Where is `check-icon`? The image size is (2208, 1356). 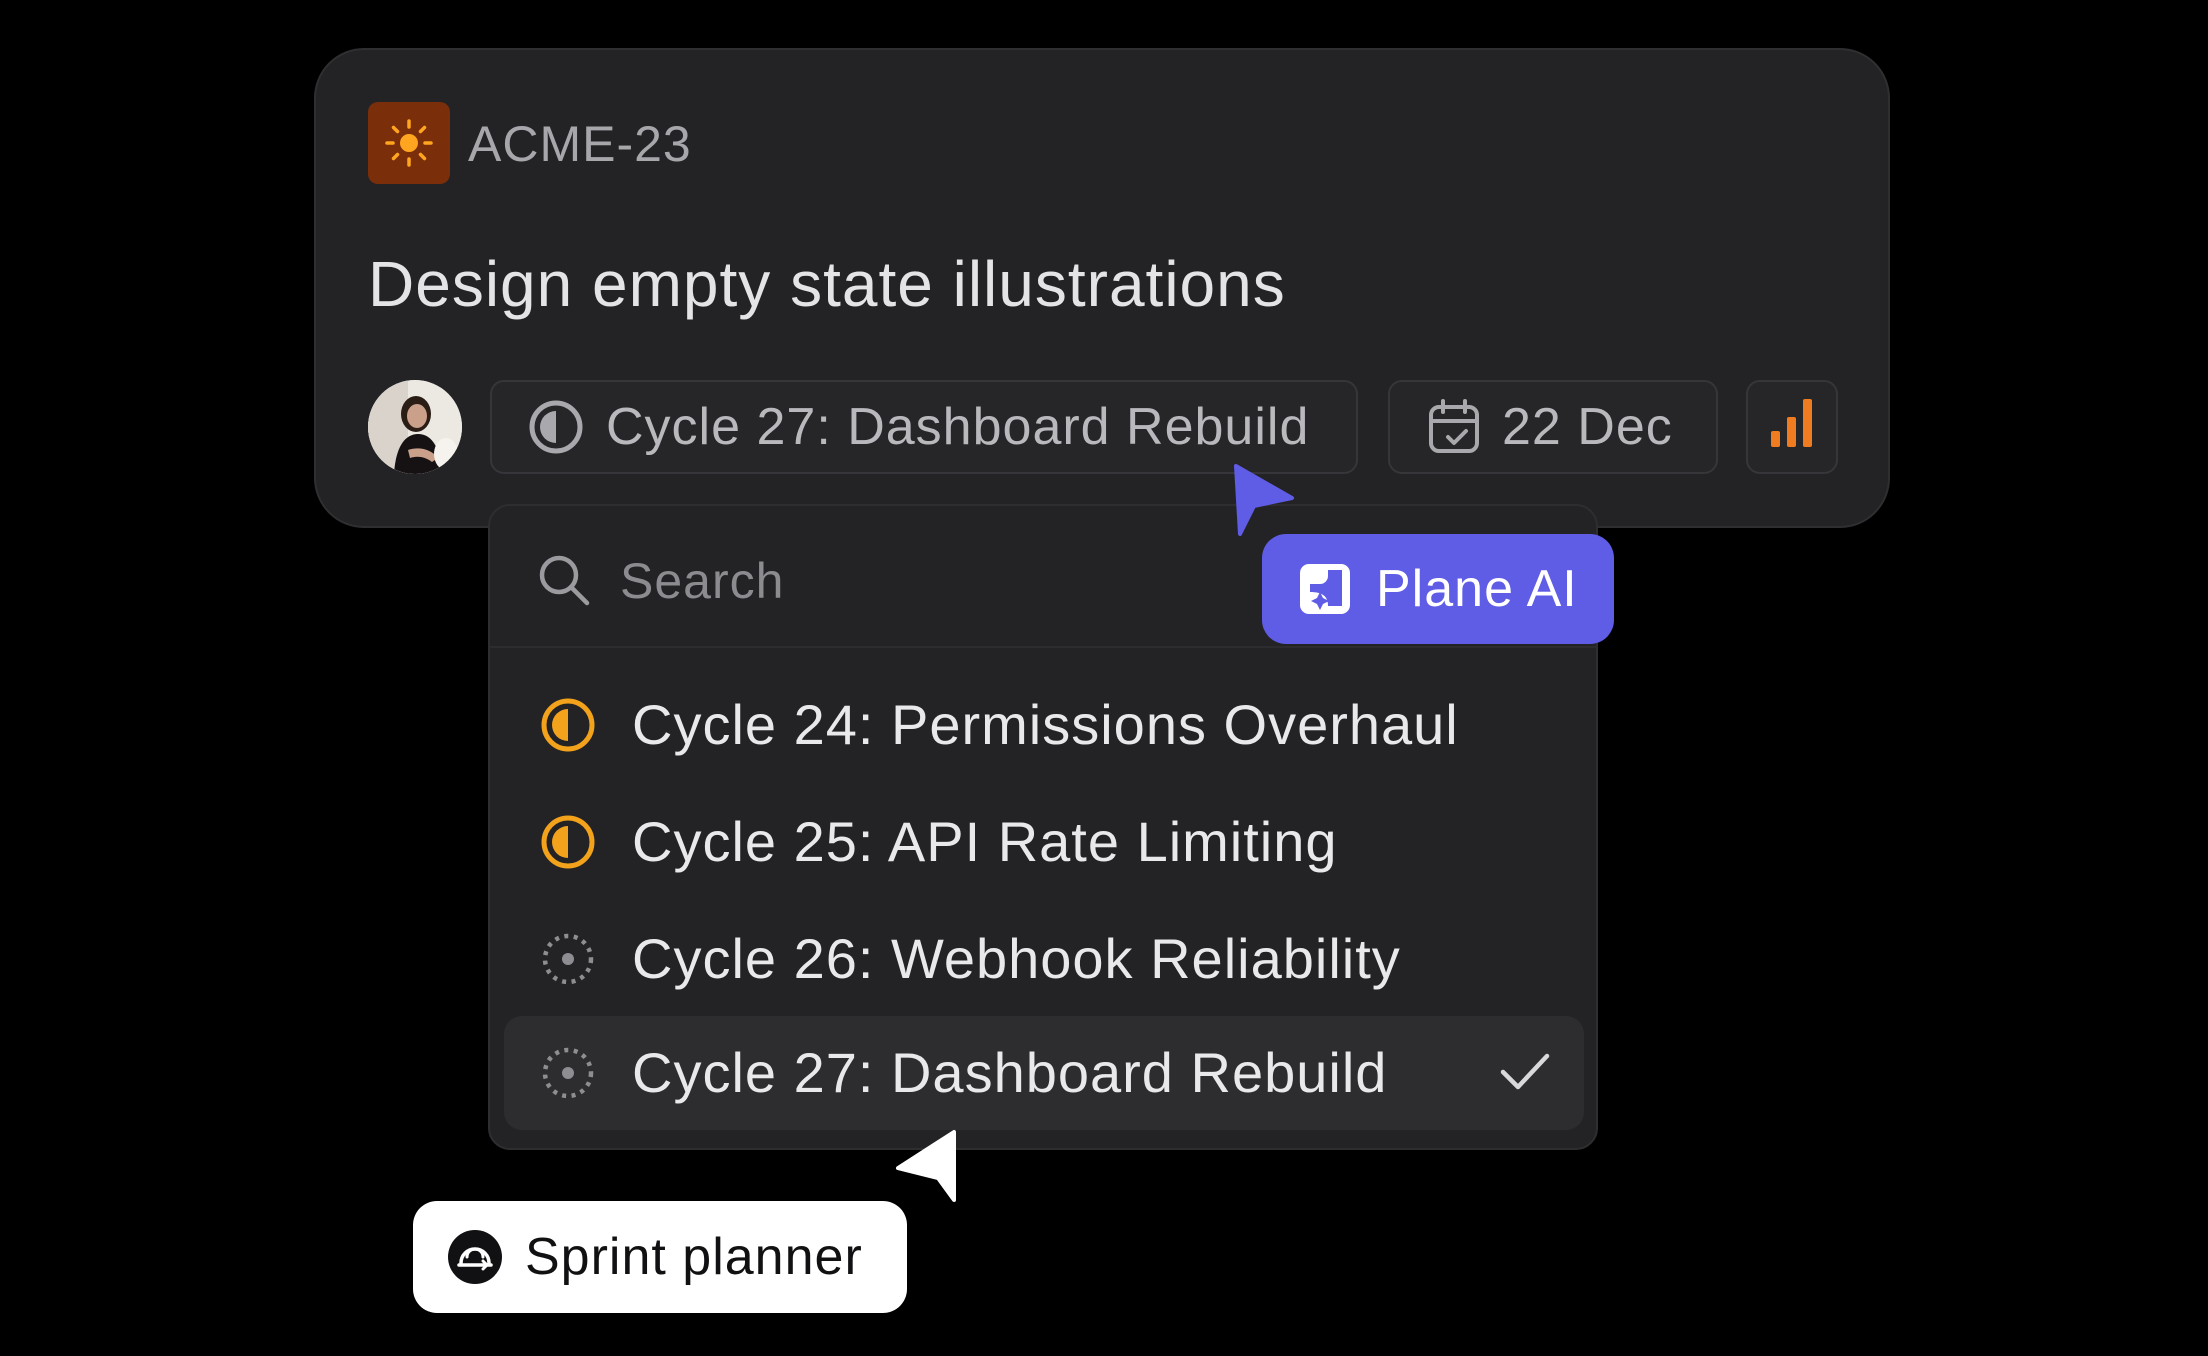
check-icon is located at coordinates (1525, 1074).